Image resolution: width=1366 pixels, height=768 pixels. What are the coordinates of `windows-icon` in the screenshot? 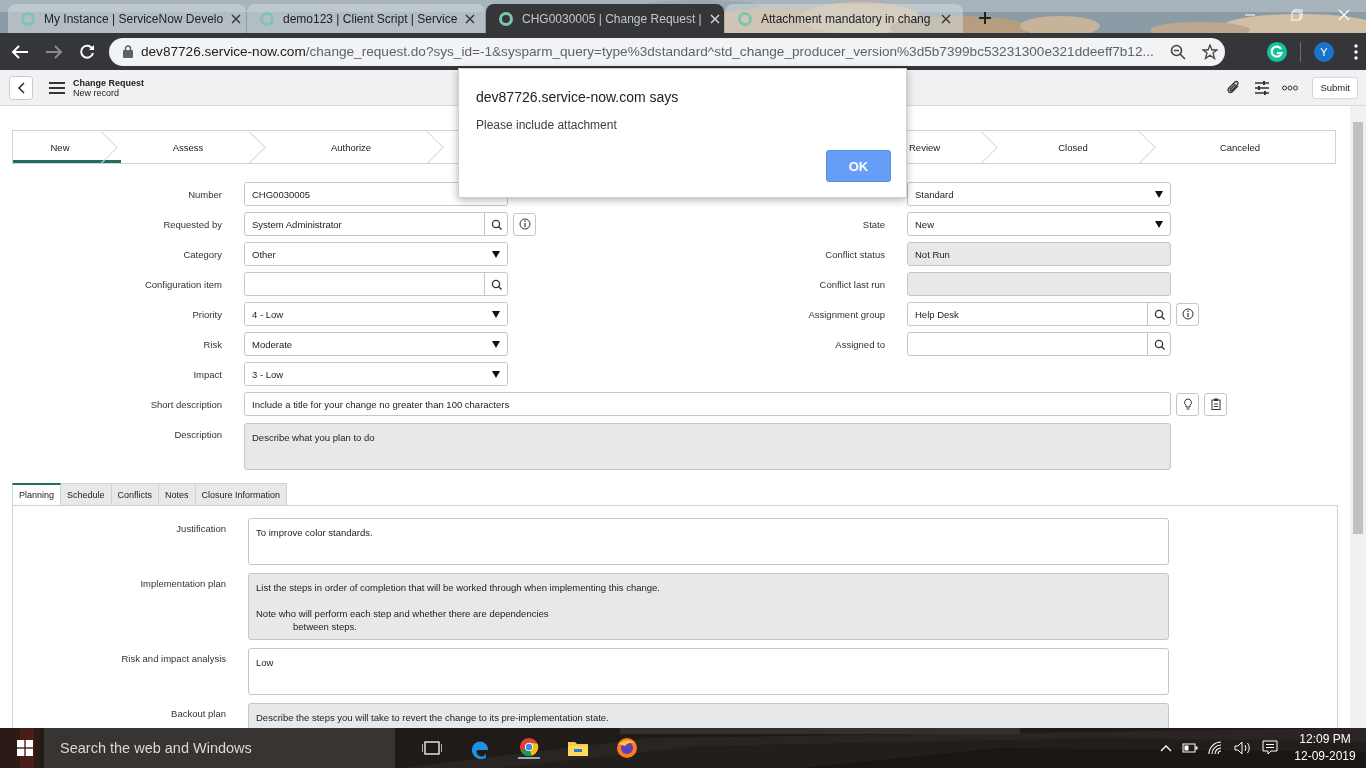 It's located at (25, 748).